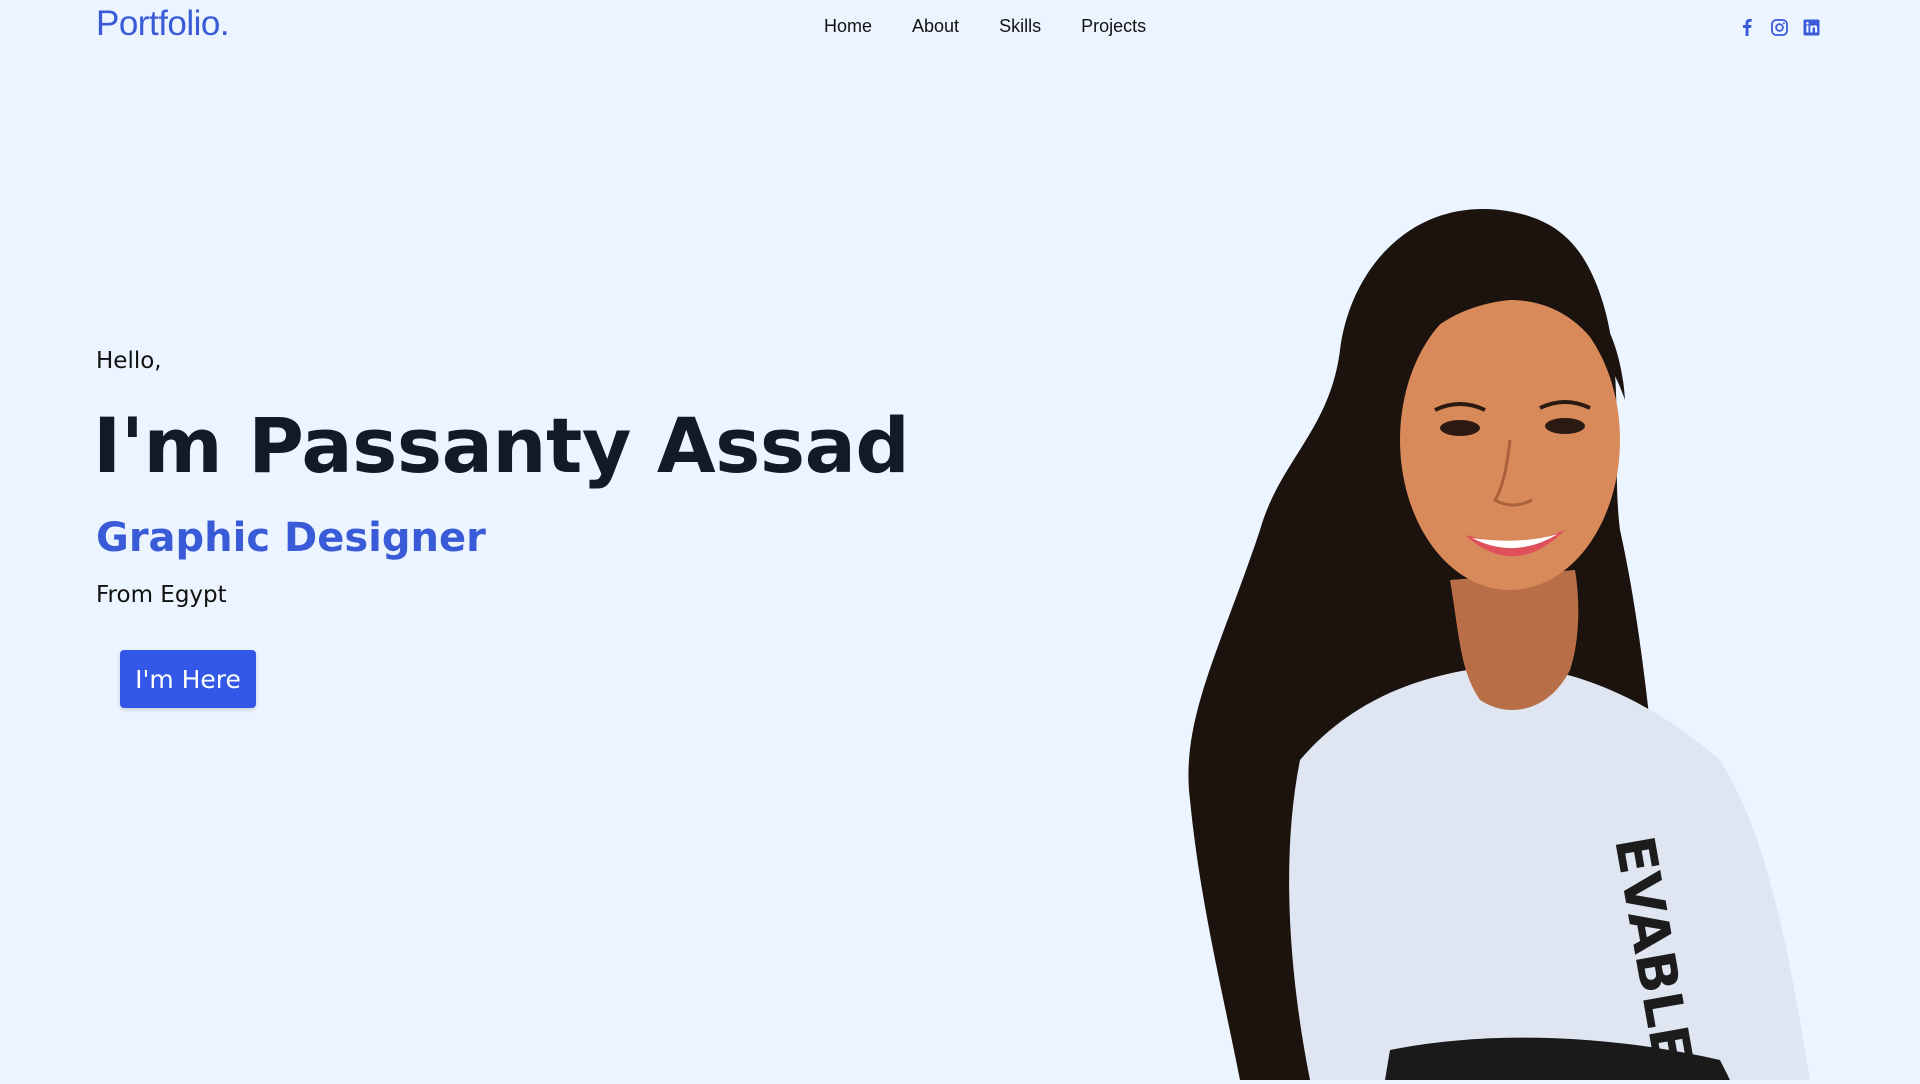 This screenshot has width=1920, height=1084. Describe the element at coordinates (1811, 27) in the screenshot. I see `linkedin-icon` at that location.